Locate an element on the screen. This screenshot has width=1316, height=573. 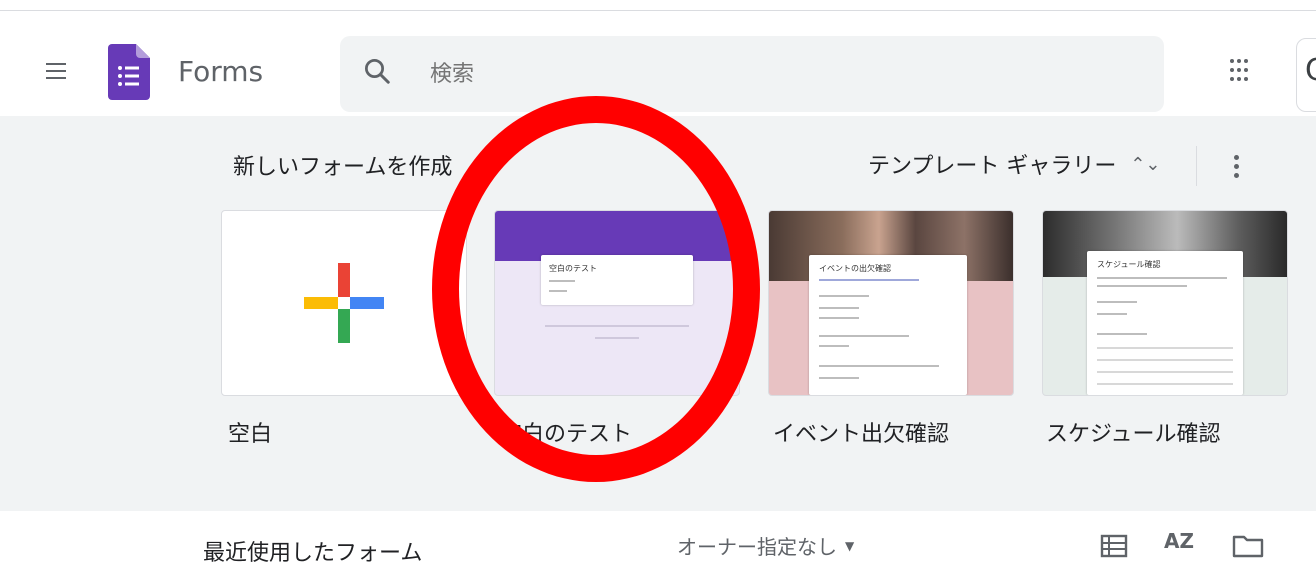
sort-az-icon: AZ is located at coordinates (1179, 541).